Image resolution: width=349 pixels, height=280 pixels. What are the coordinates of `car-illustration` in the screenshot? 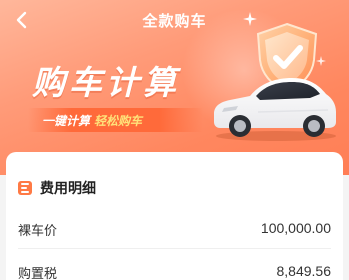 It's located at (275, 109).